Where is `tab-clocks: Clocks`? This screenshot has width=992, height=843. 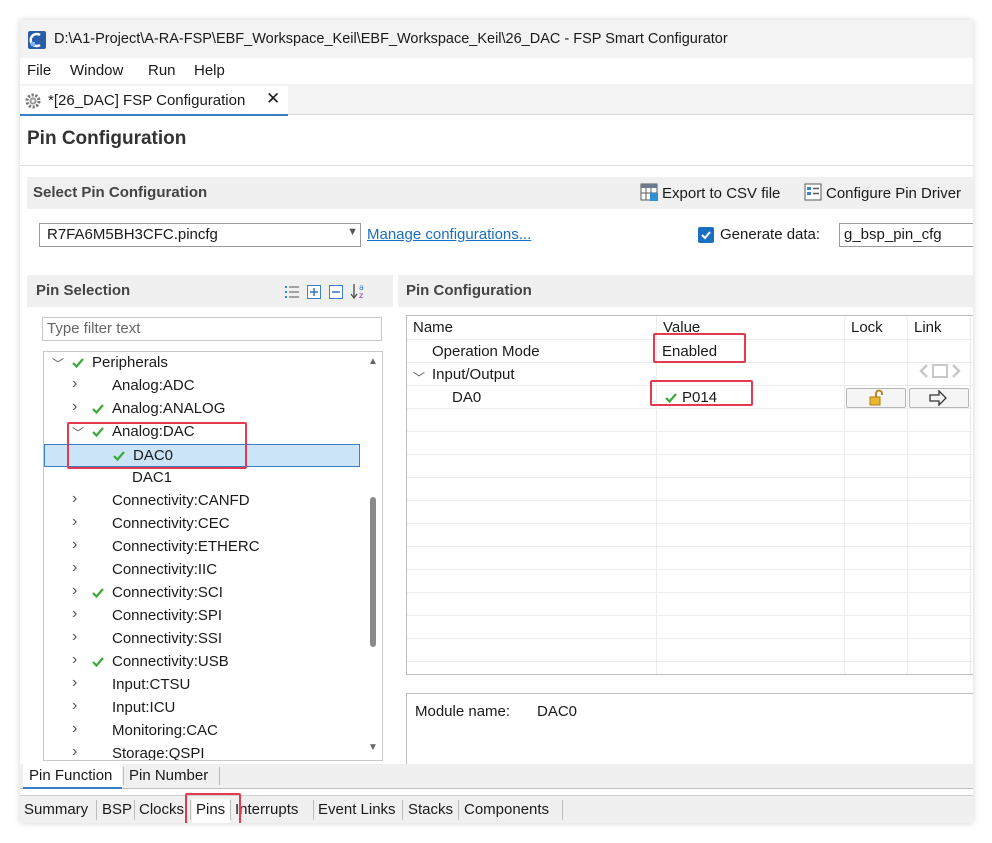
tab-clocks: Clocks is located at coordinates (162, 811).